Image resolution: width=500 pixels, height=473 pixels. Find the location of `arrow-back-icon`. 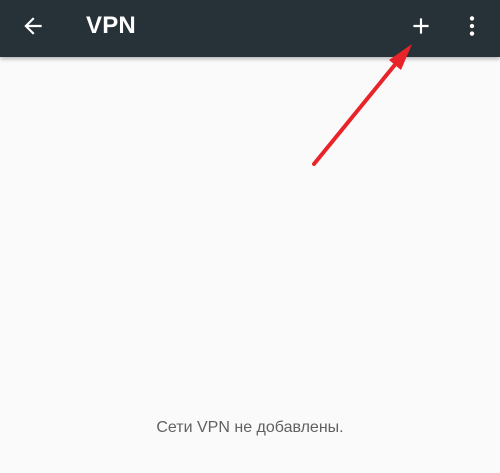

arrow-back-icon is located at coordinates (33, 26).